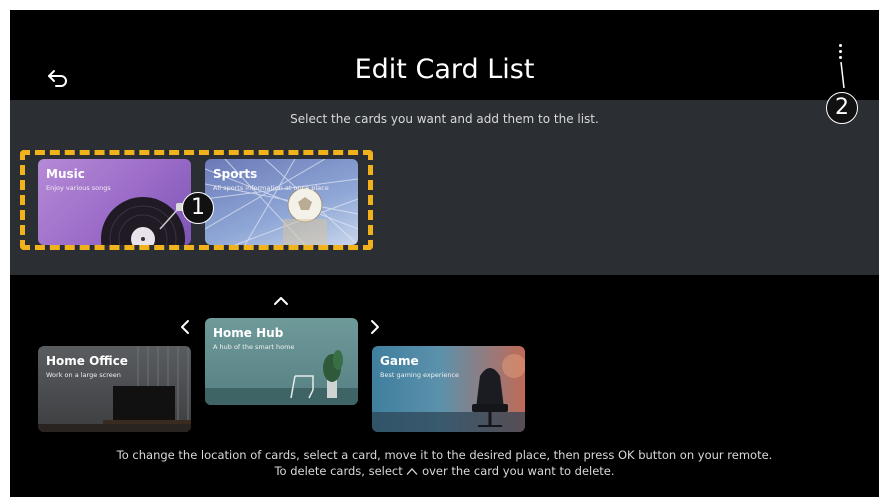 The height and width of the screenshot is (497, 879). Describe the element at coordinates (254, 347) in the screenshot. I see `card-description: A hub of the smart home` at that location.